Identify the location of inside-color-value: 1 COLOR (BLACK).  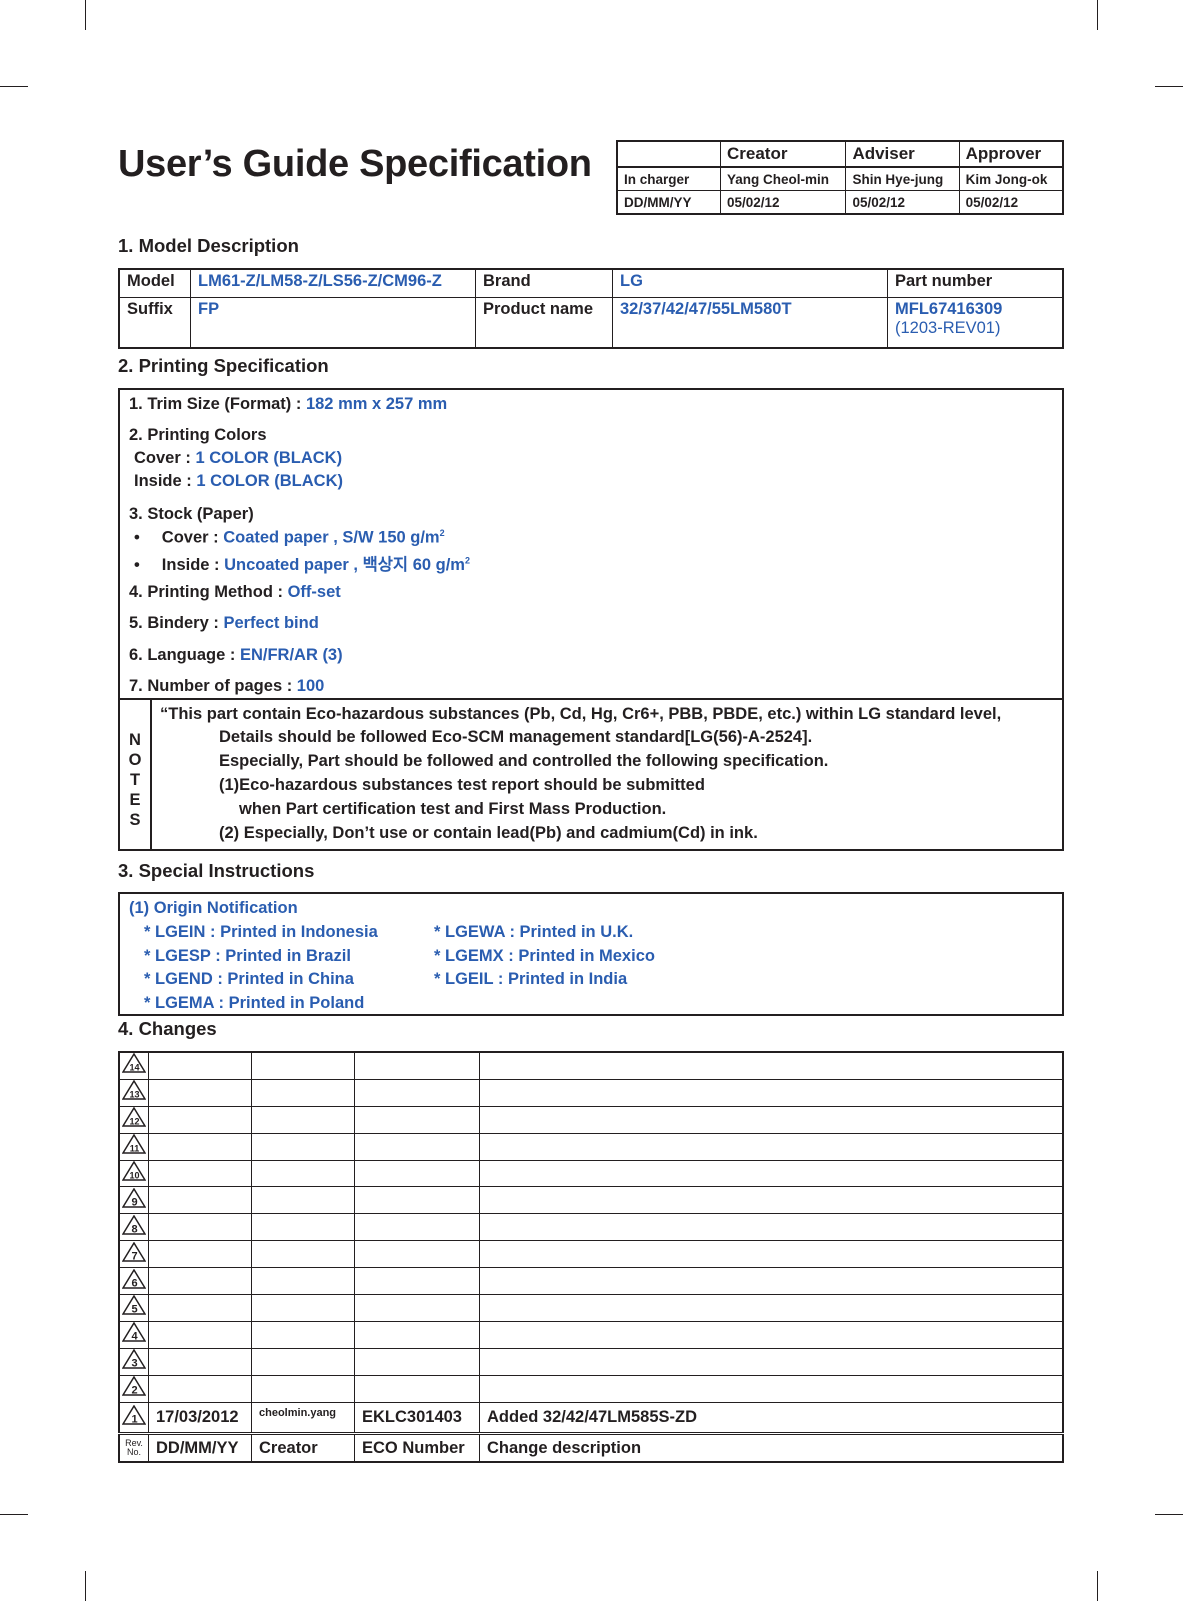
(269, 481).